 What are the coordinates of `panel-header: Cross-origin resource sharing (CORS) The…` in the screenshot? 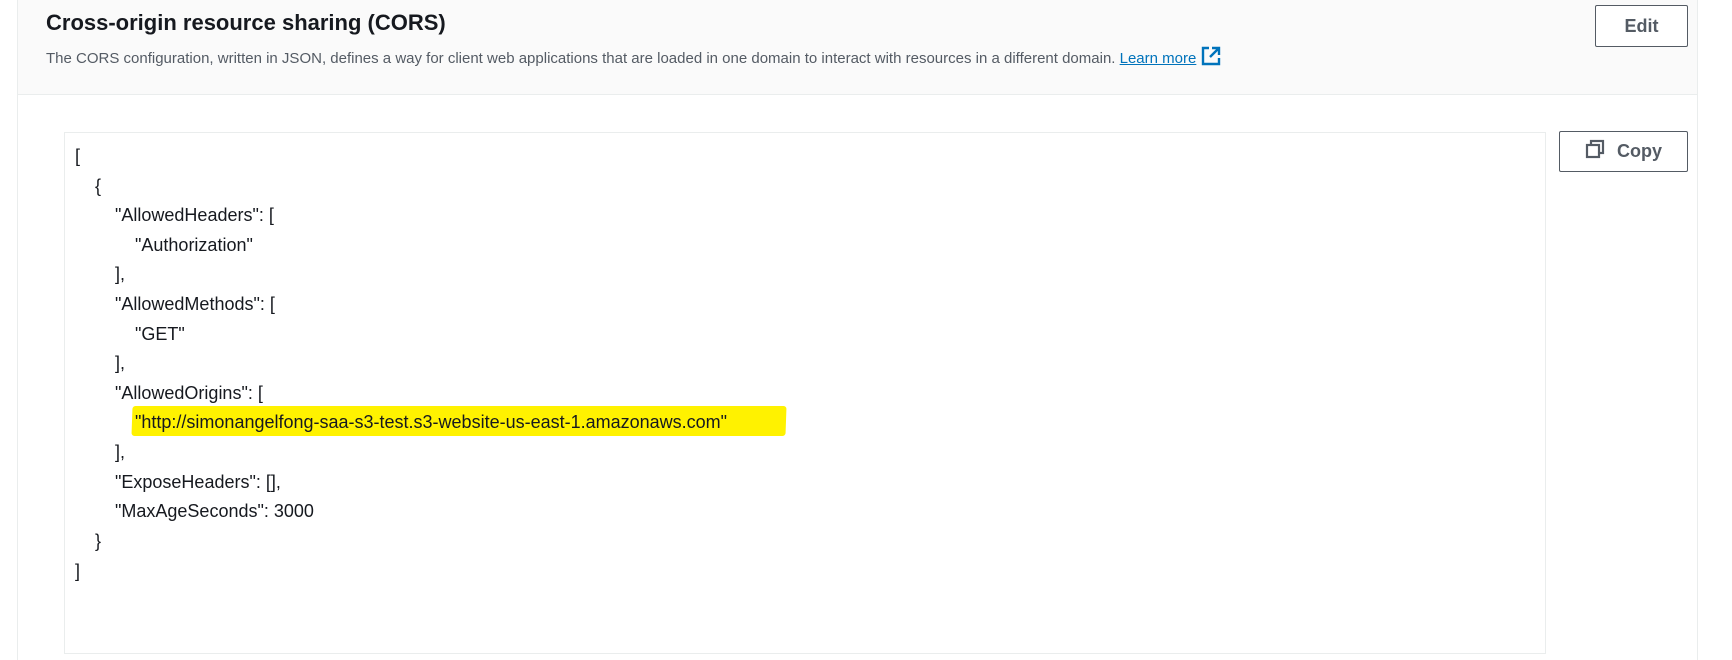 It's located at (857, 47).